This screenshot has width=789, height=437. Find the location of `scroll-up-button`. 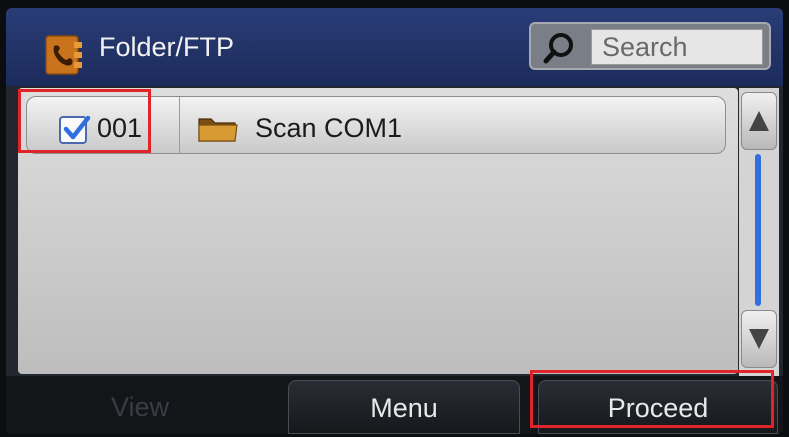

scroll-up-button is located at coordinates (759, 121).